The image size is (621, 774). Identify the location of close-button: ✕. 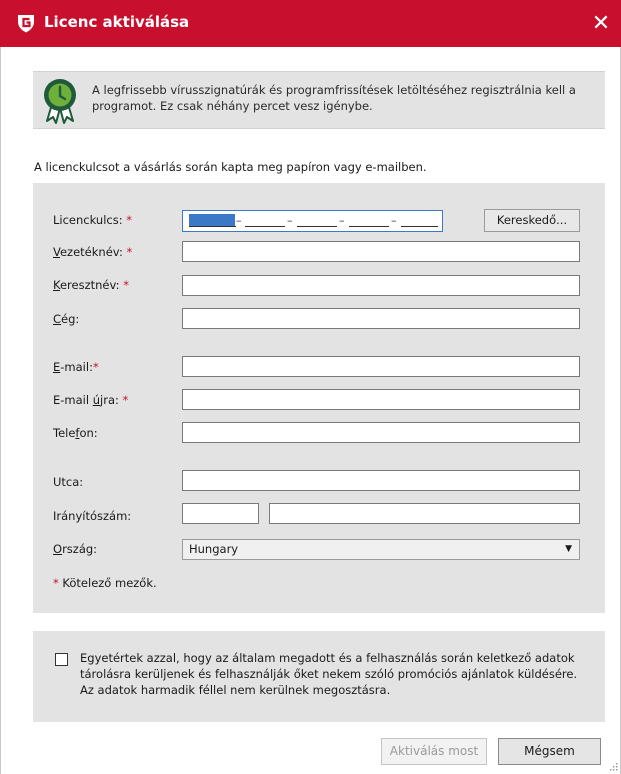
(601, 23).